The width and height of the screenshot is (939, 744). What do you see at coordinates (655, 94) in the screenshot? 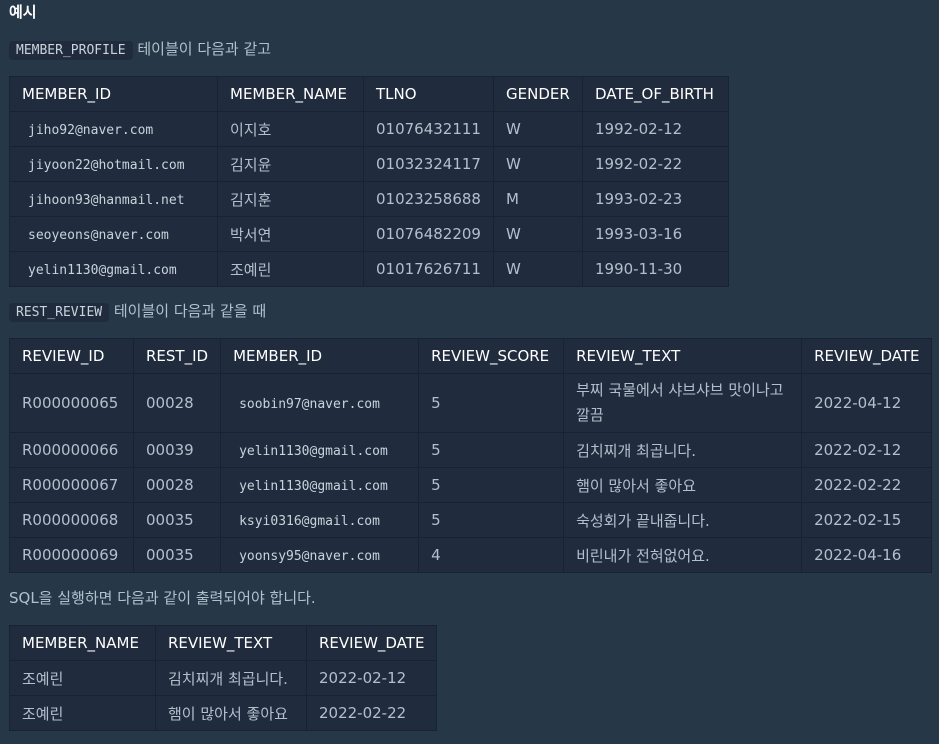
I see `column-header: DATE_OF_BIRTH` at bounding box center [655, 94].